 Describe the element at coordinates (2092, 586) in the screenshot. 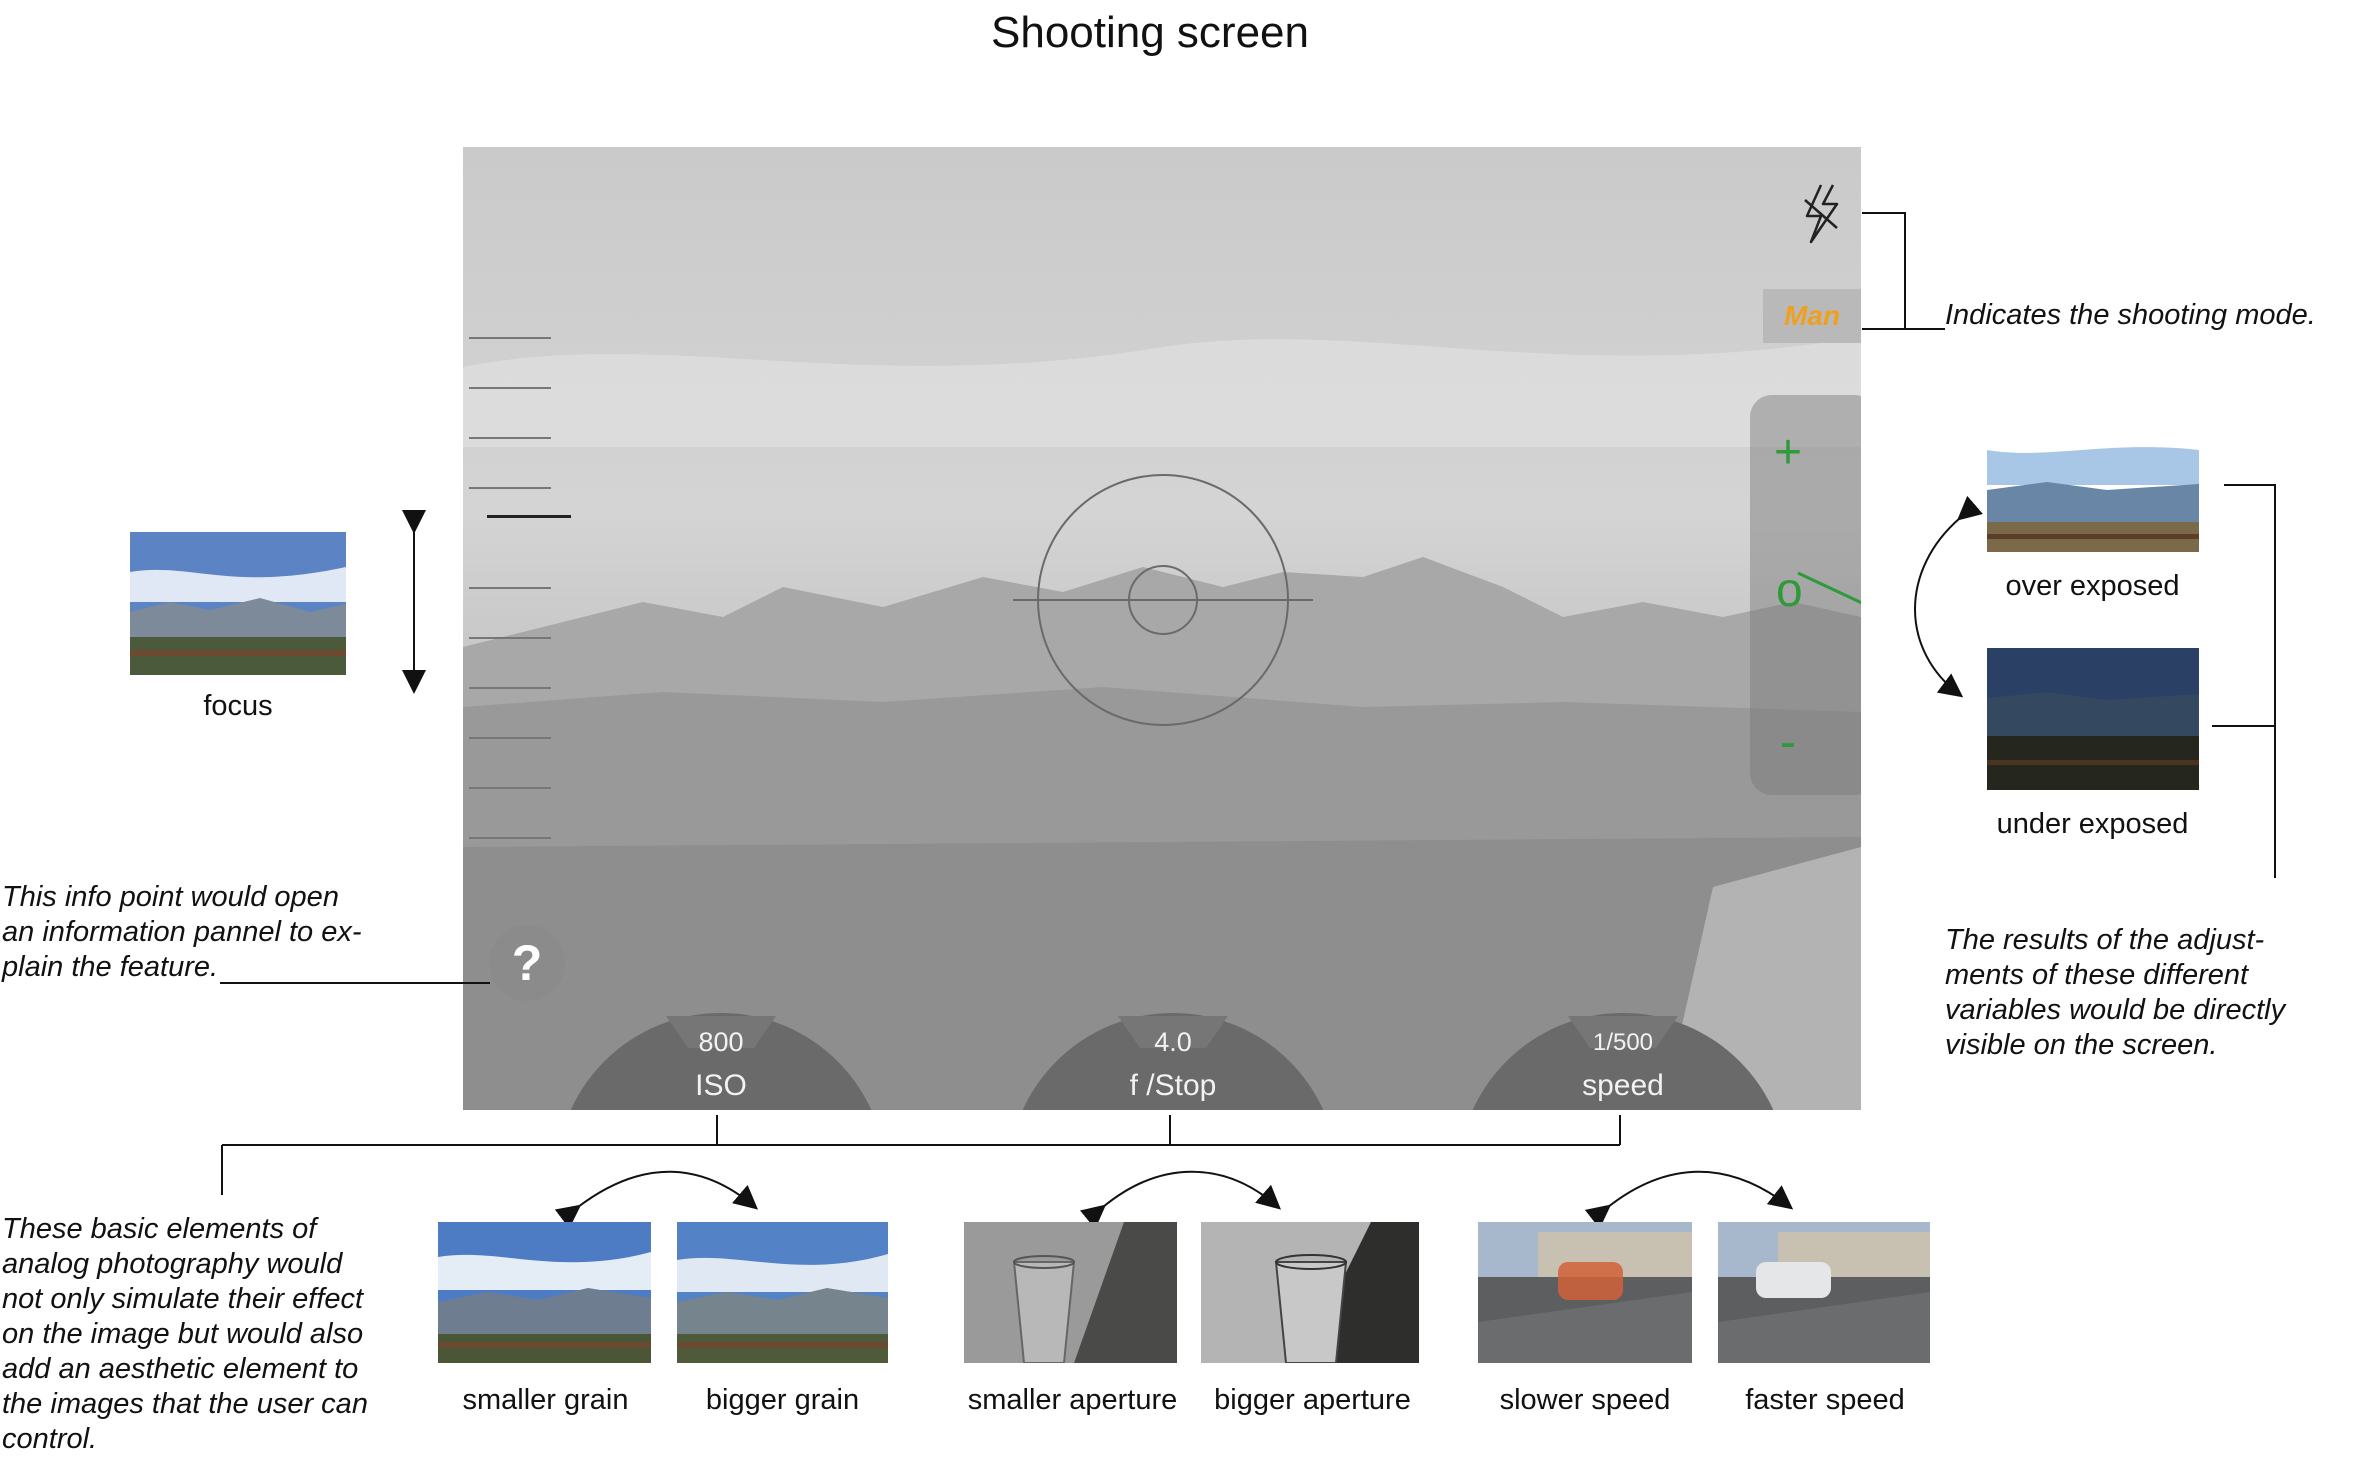

I see `over-exposed-caption: over exposed` at that location.